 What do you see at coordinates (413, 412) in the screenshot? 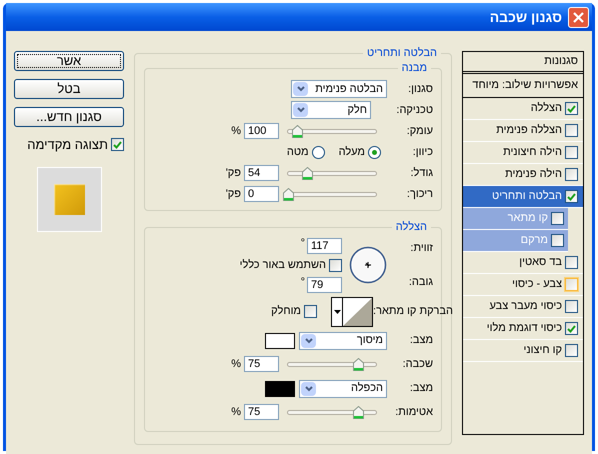
I see `field-label: אטימות:` at bounding box center [413, 412].